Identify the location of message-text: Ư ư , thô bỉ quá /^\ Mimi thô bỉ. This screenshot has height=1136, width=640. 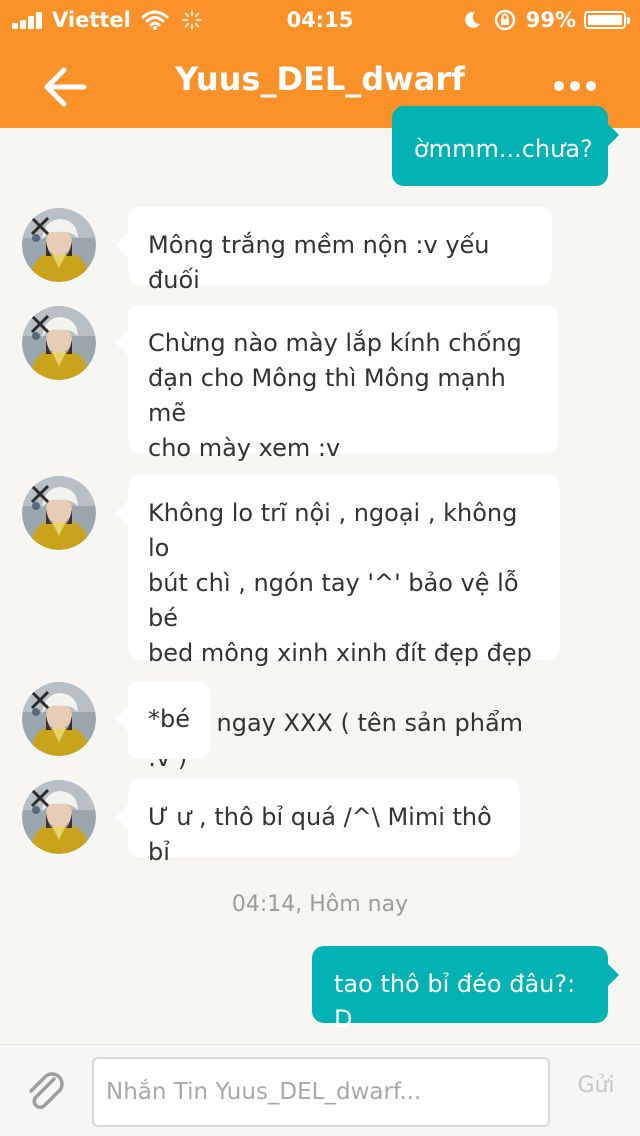
(320, 834).